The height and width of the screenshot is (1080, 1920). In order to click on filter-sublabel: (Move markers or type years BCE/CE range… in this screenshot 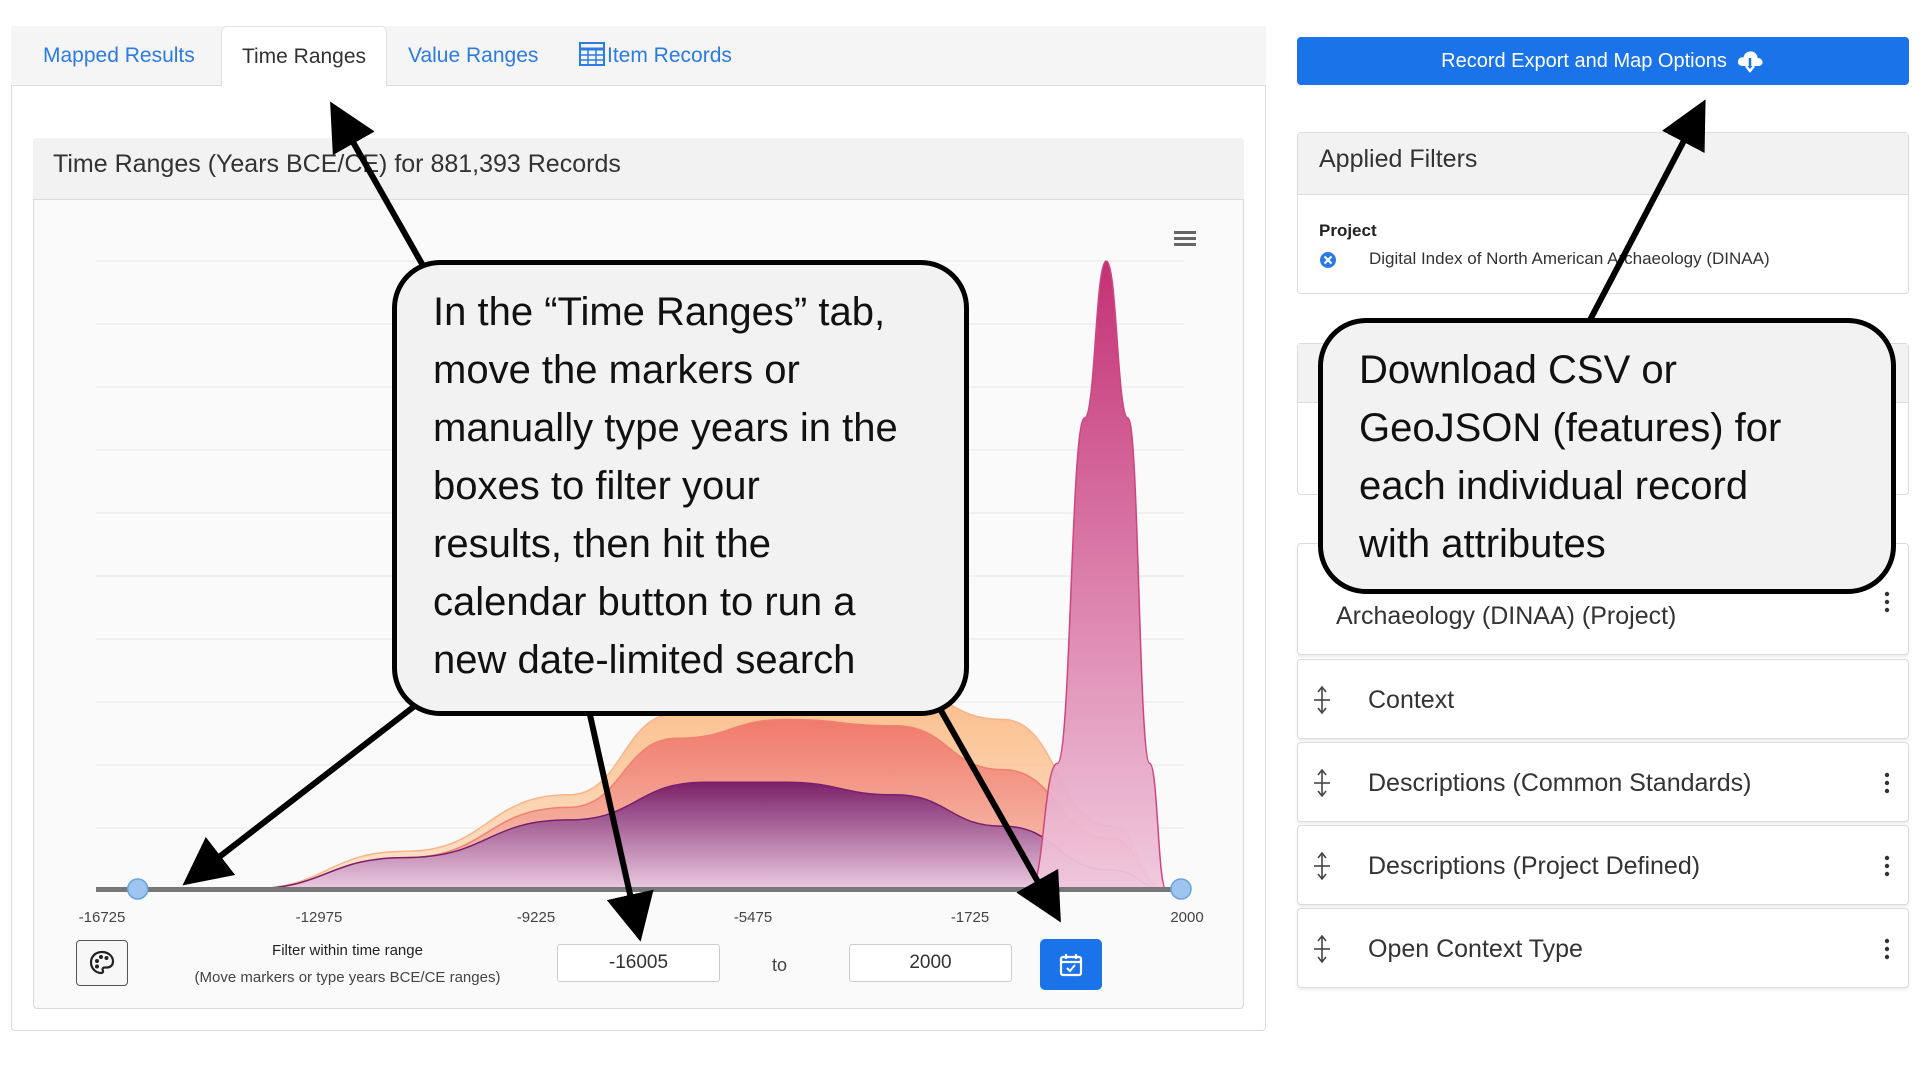, I will do `click(347, 977)`.